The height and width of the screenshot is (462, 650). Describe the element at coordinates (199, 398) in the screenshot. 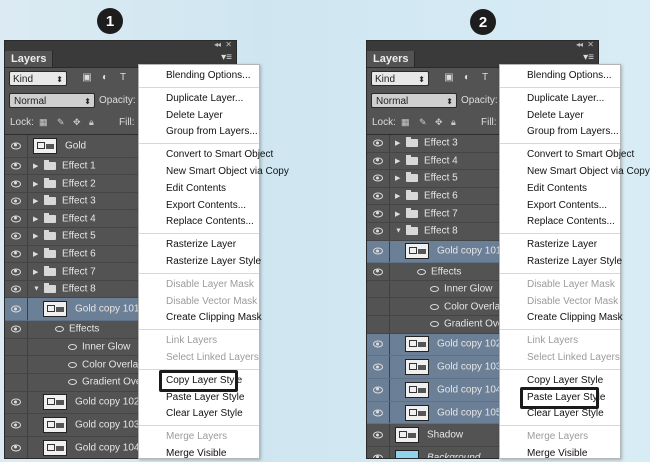

I see `menu-item-paste-layer-style: Paste Layer Style` at that location.